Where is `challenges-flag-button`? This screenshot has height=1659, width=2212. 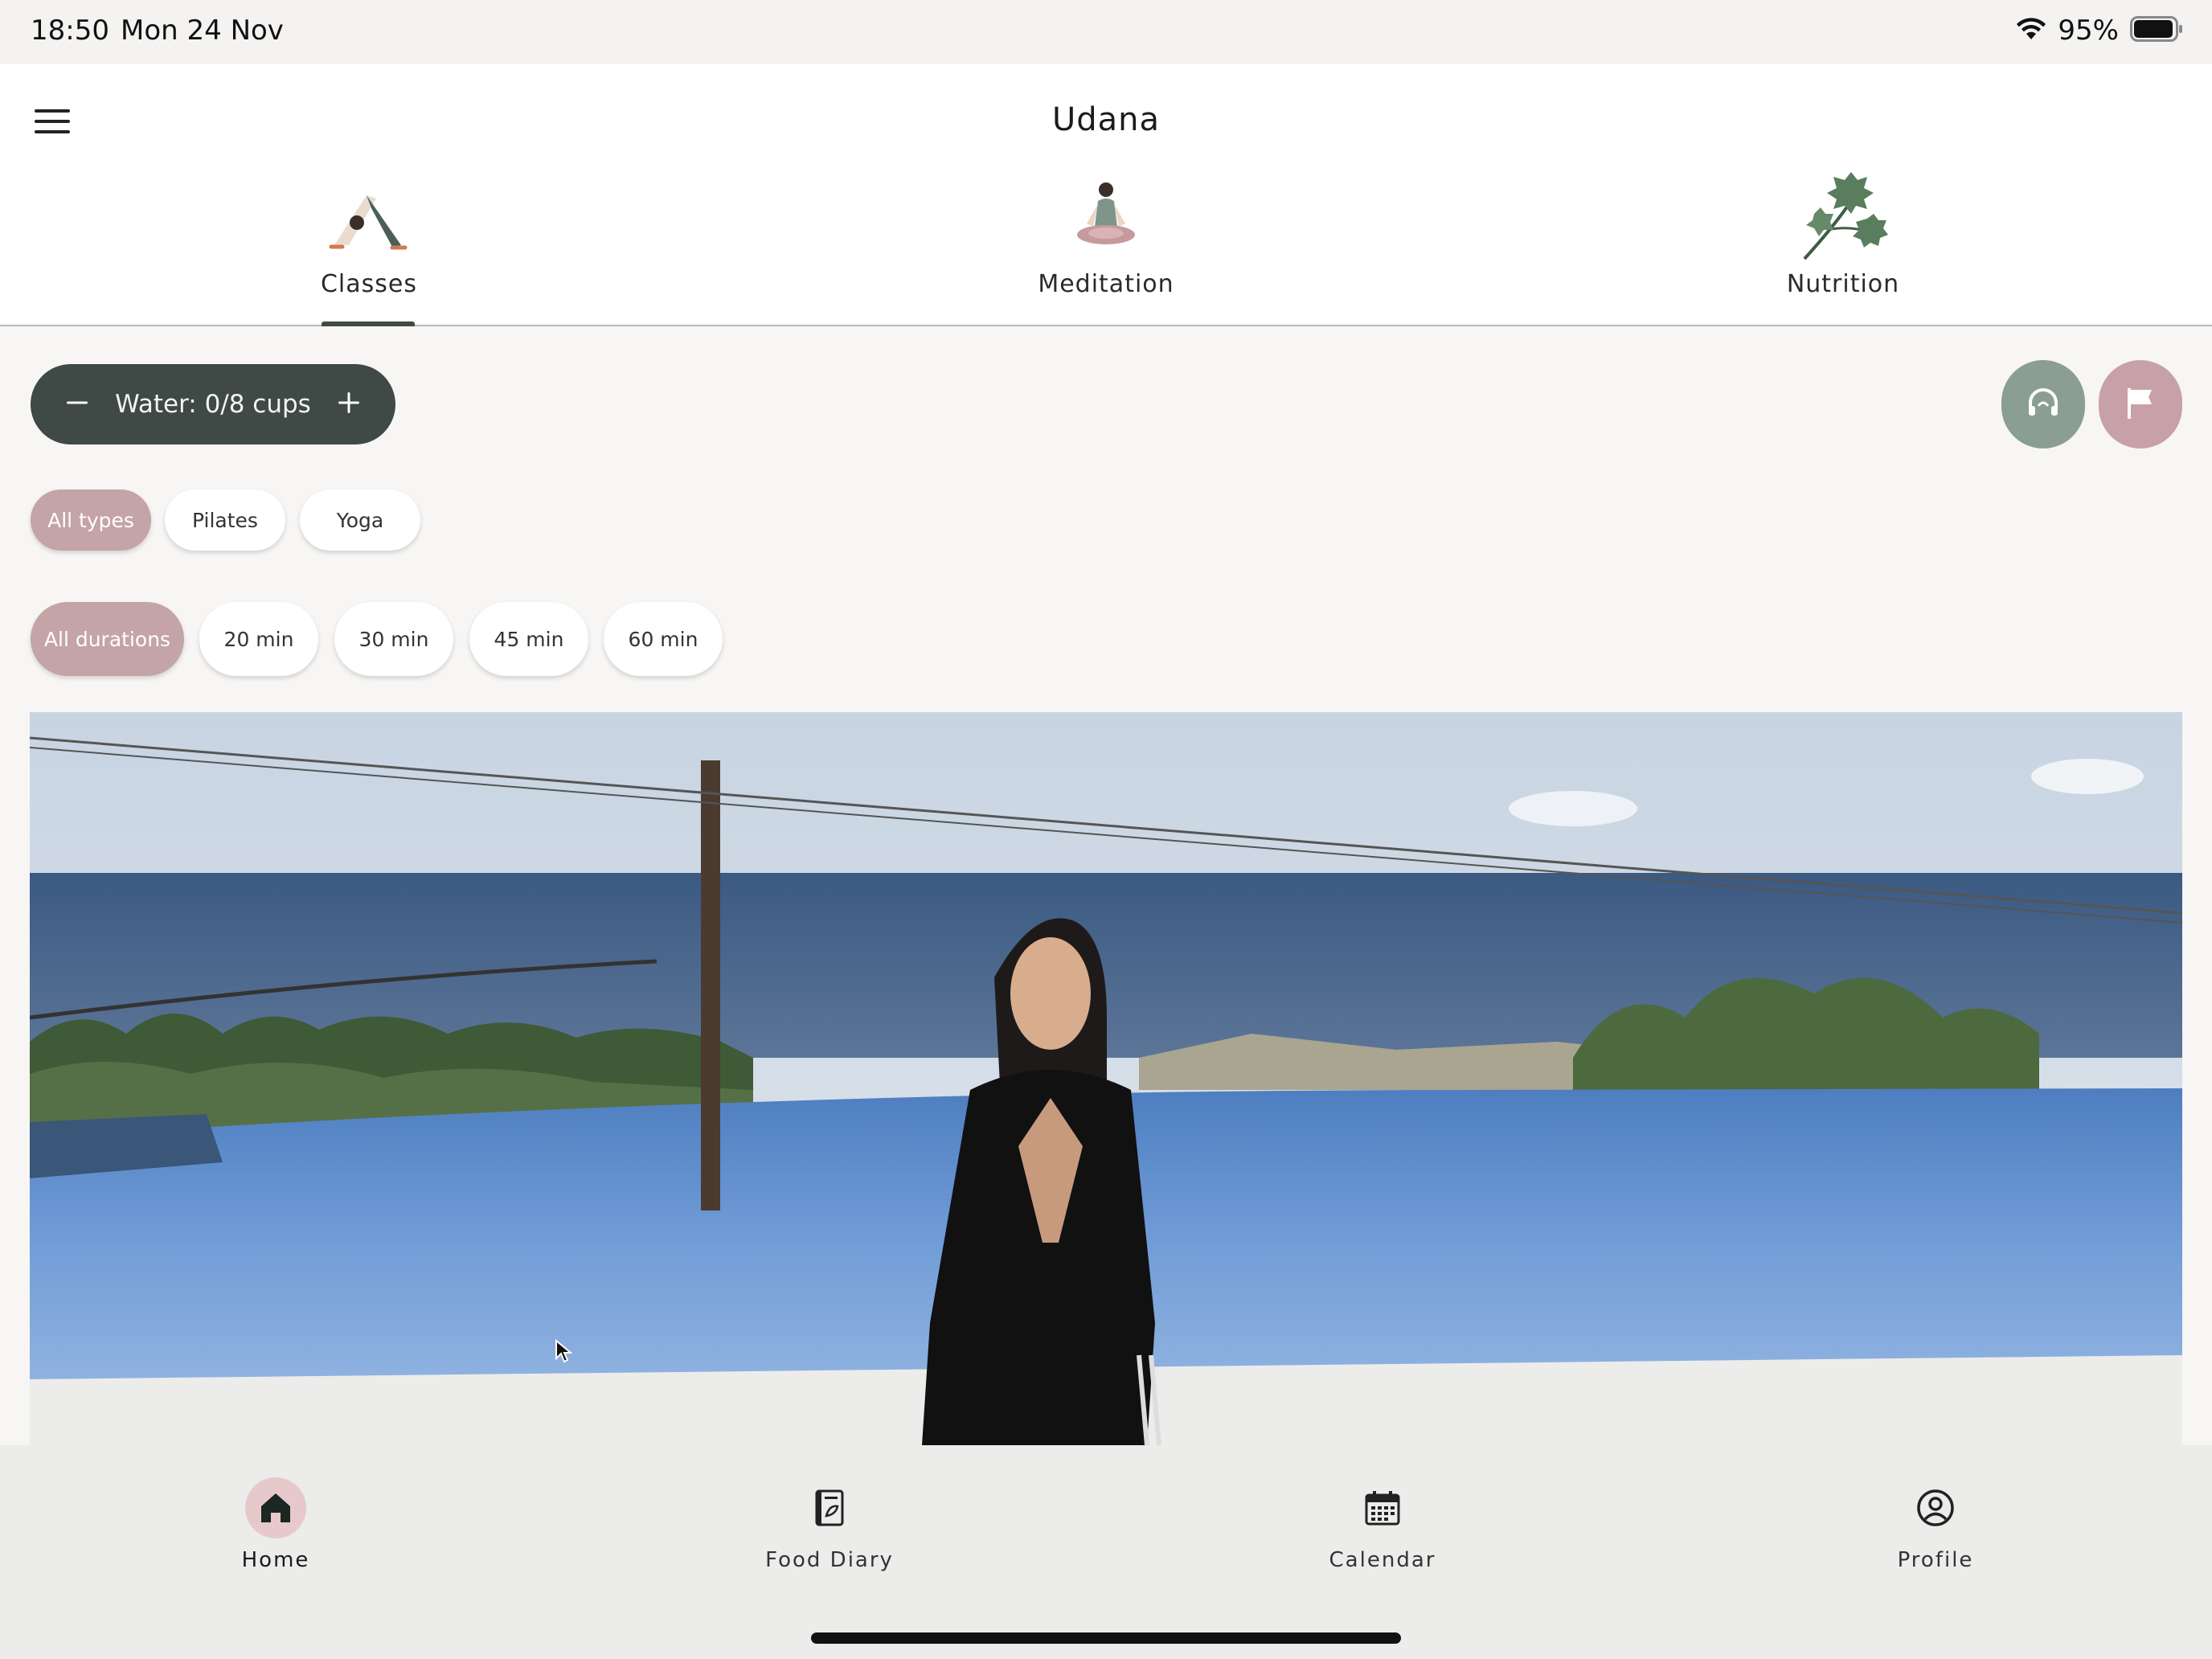
challenges-flag-button is located at coordinates (2140, 404).